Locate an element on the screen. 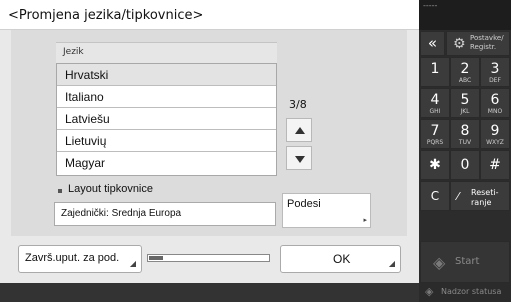 This screenshot has width=511, height=302. key-3: 3 DEF is located at coordinates (495, 72).